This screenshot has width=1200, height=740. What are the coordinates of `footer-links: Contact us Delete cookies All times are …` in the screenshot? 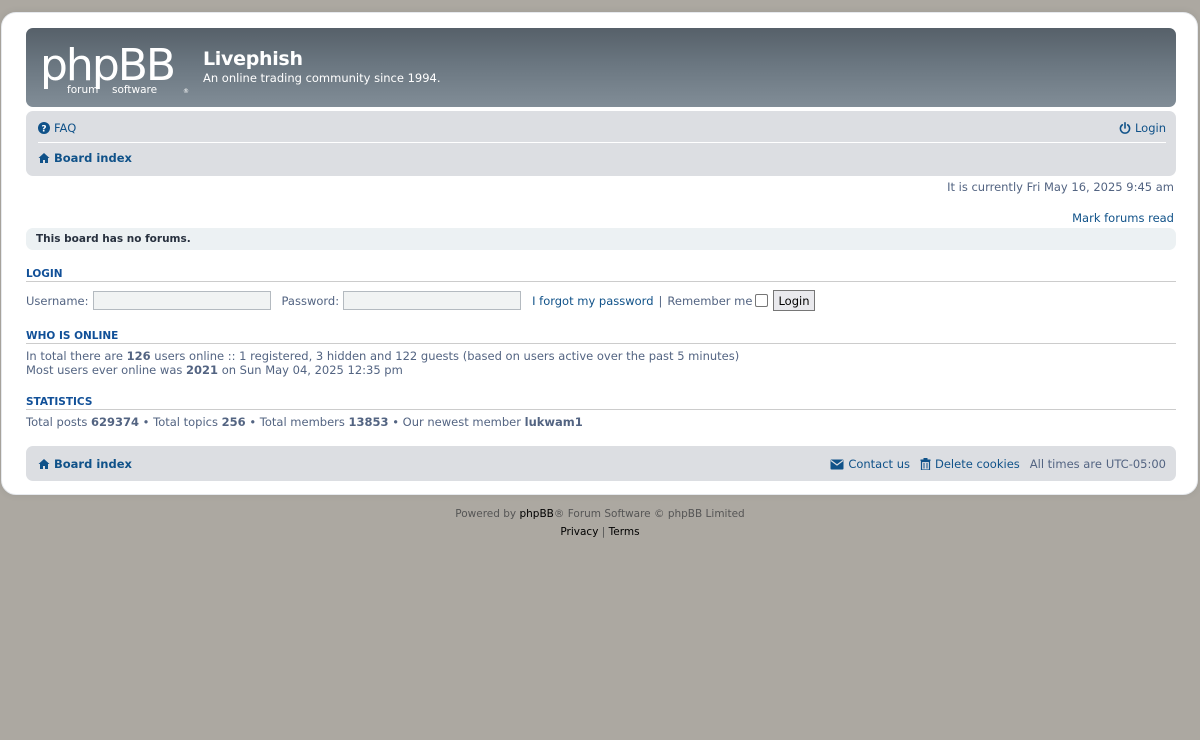 It's located at (998, 464).